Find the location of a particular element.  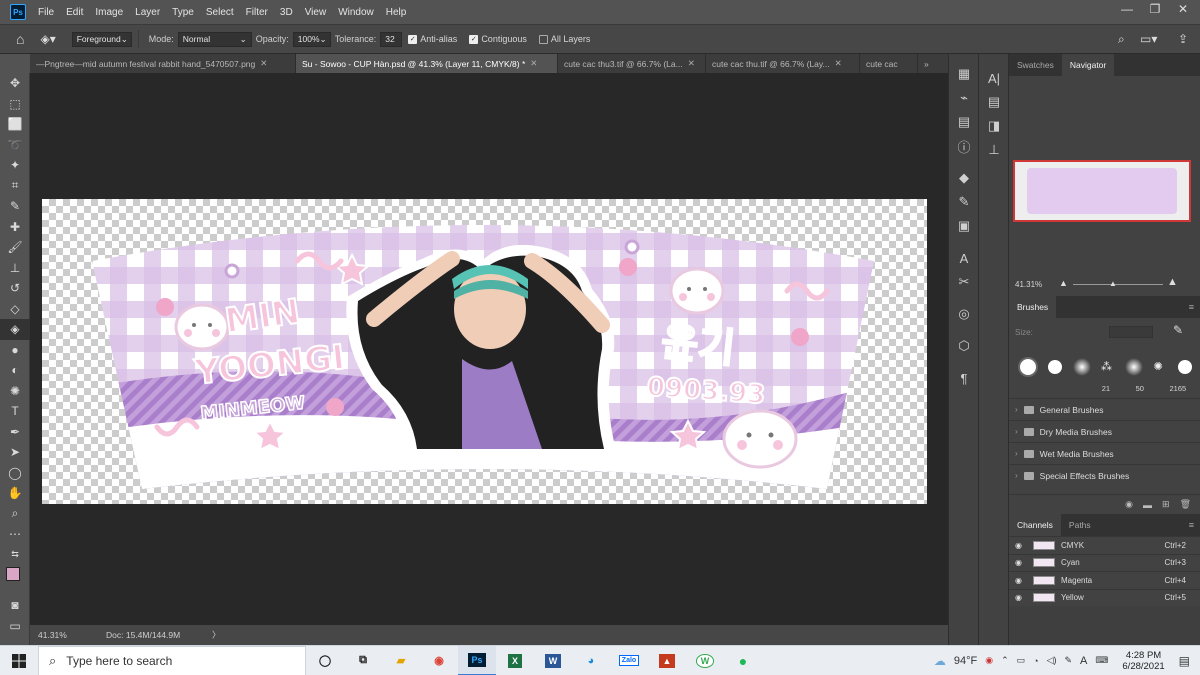

w-app-icon: W is located at coordinates (705, 660).